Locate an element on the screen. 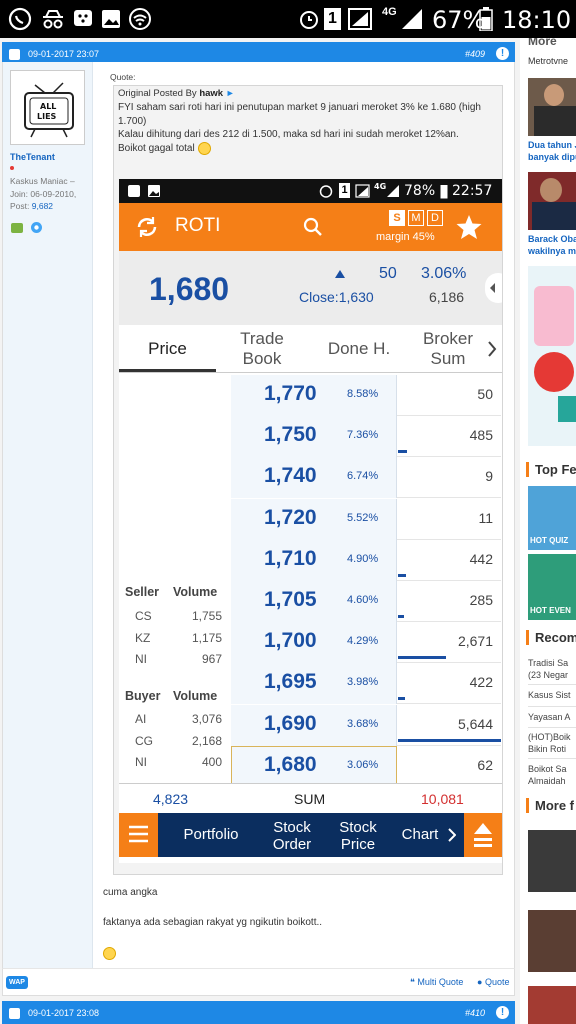  post-message-1: cuma angka is located at coordinates (130, 892).